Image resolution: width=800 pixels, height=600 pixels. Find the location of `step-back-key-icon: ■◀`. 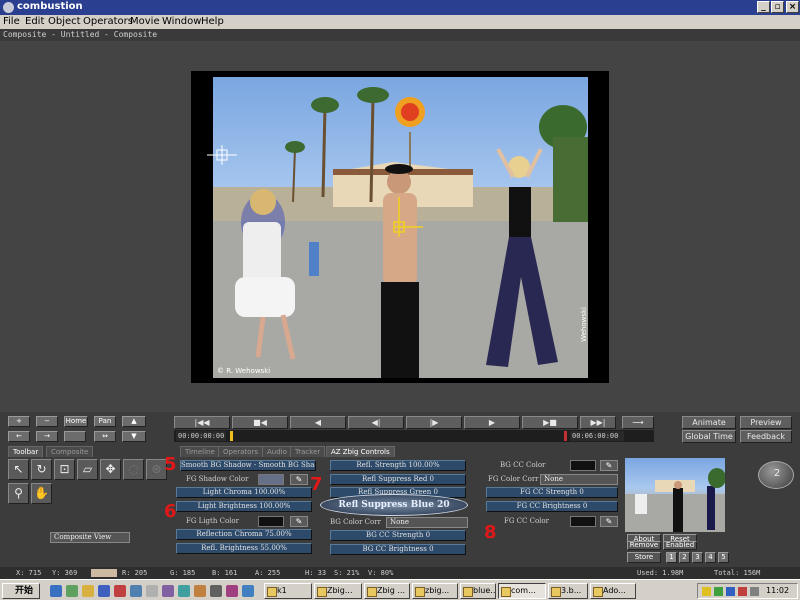

step-back-key-icon: ■◀ is located at coordinates (260, 422).